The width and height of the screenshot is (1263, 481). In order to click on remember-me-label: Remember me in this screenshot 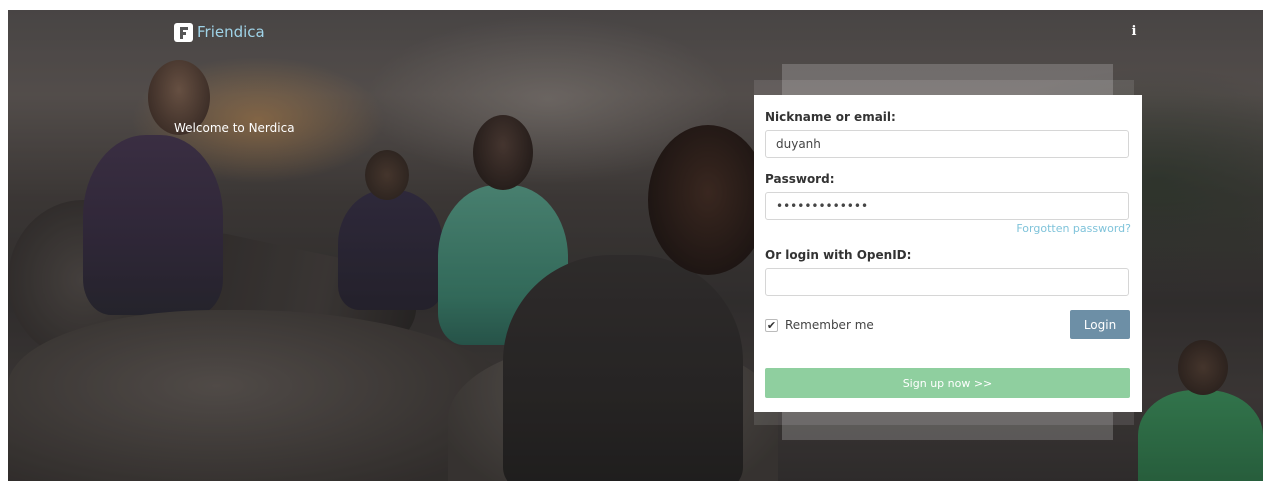, I will do `click(829, 325)`.